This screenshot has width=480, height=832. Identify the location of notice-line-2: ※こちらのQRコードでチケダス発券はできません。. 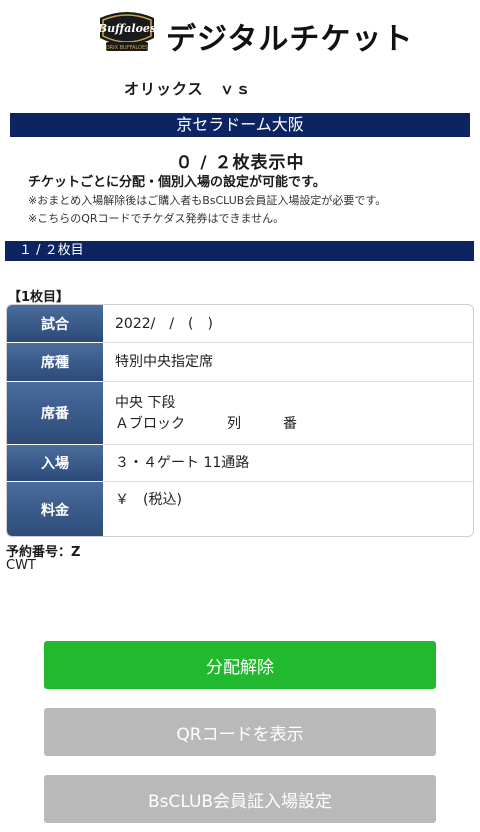
(156, 218).